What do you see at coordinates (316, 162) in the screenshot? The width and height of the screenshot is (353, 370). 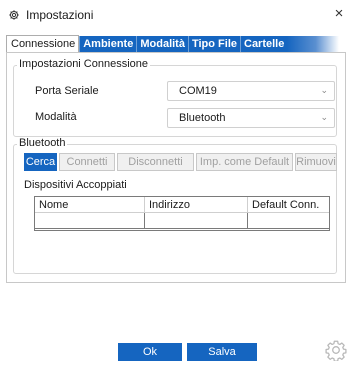 I see `remove-button: Rimuovi` at bounding box center [316, 162].